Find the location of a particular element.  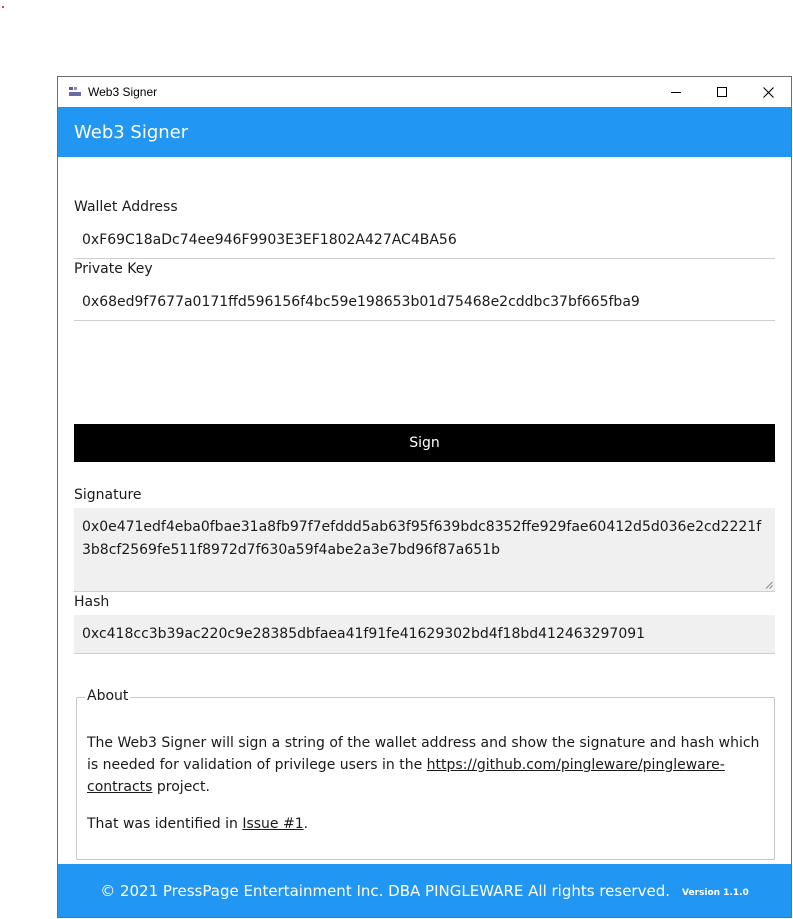

about-legend: About is located at coordinates (108, 696).